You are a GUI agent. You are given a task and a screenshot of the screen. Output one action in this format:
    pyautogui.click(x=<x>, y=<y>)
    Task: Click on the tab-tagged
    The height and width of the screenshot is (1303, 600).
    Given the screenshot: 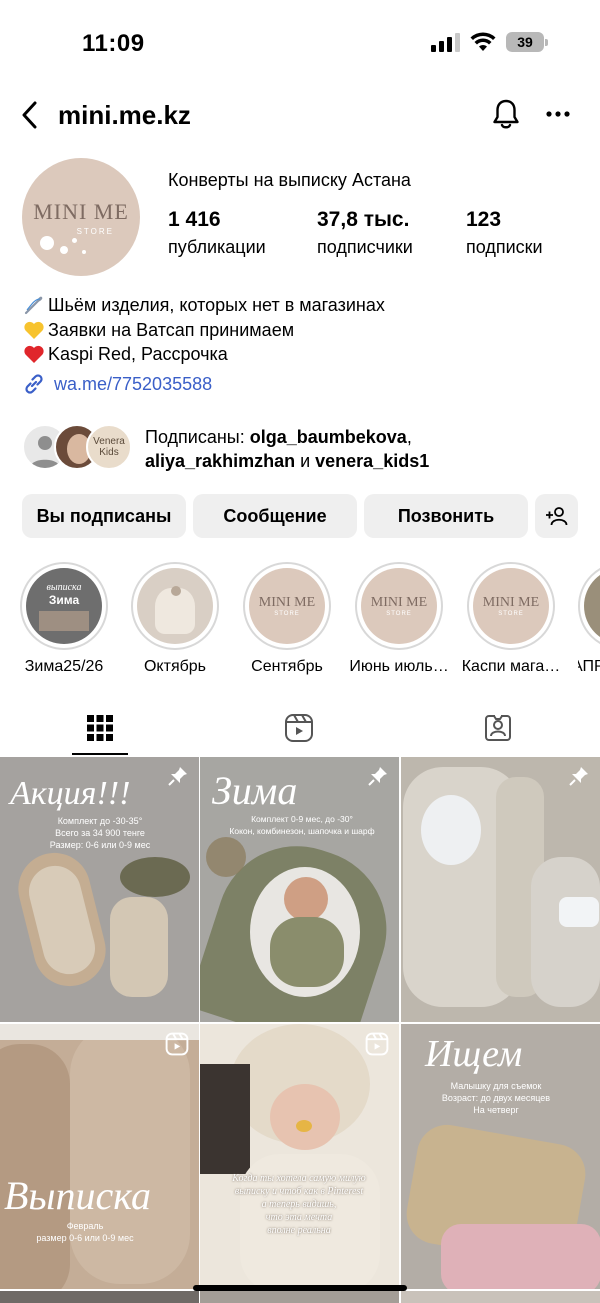 What is the action you would take?
    pyautogui.click(x=498, y=728)
    